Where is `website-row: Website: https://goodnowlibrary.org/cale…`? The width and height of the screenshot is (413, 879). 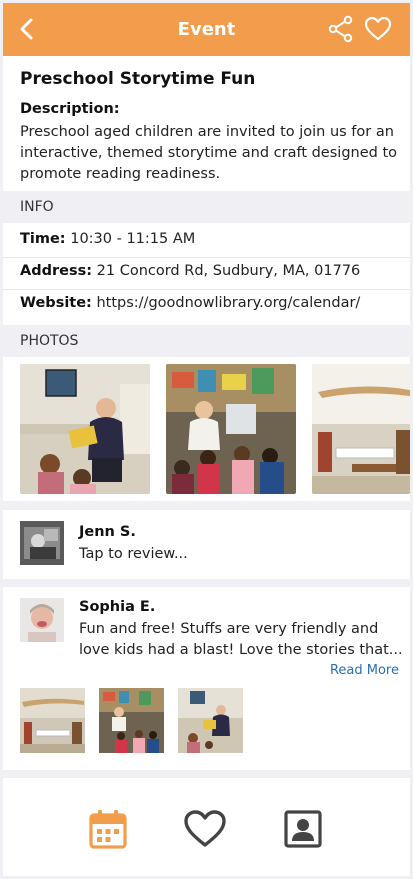
website-row: Website: https://goodnowlibrary.org/cale… is located at coordinates (190, 303).